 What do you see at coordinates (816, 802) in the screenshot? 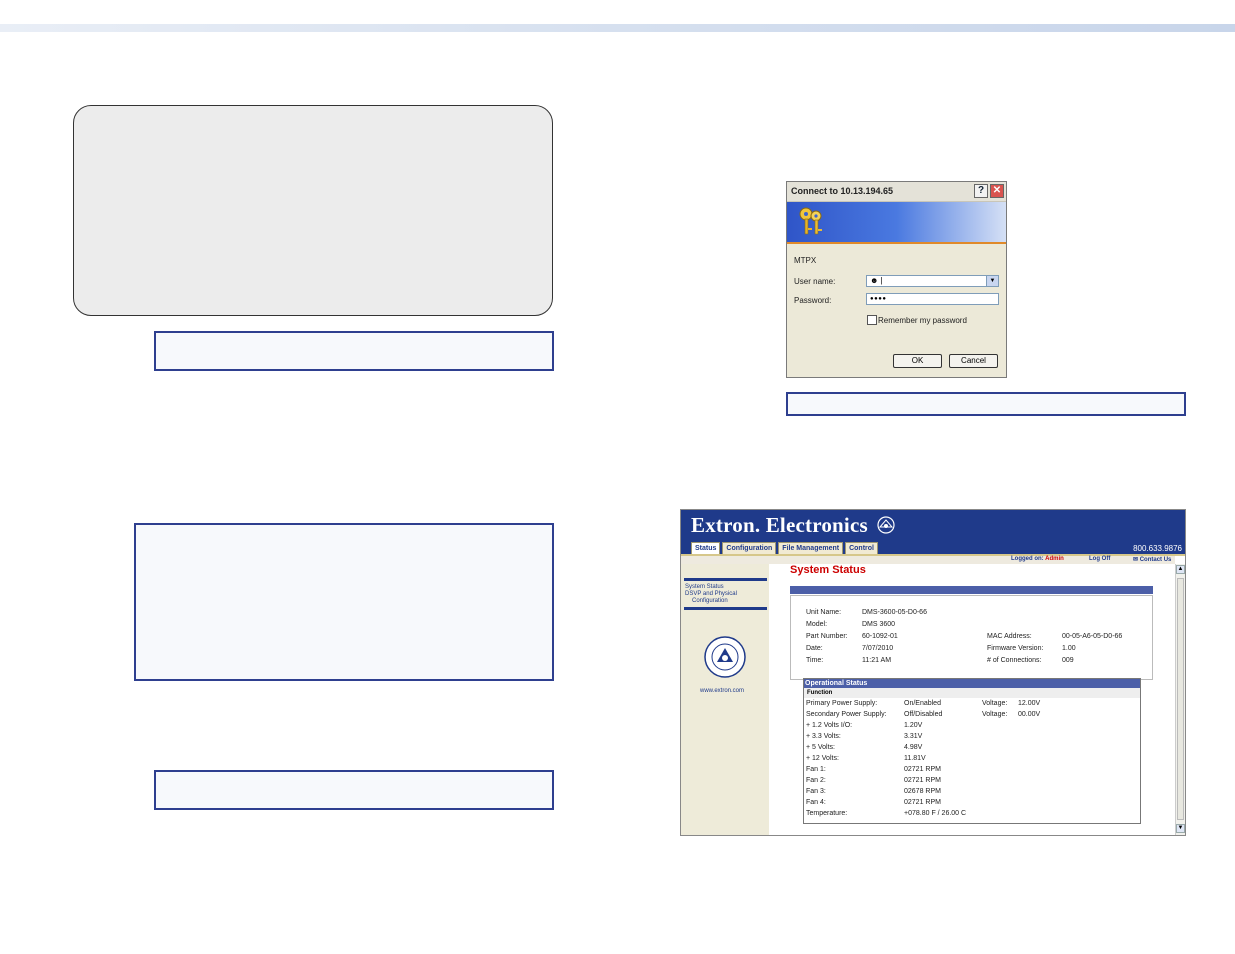
I see `op-label: Fan 4:` at bounding box center [816, 802].